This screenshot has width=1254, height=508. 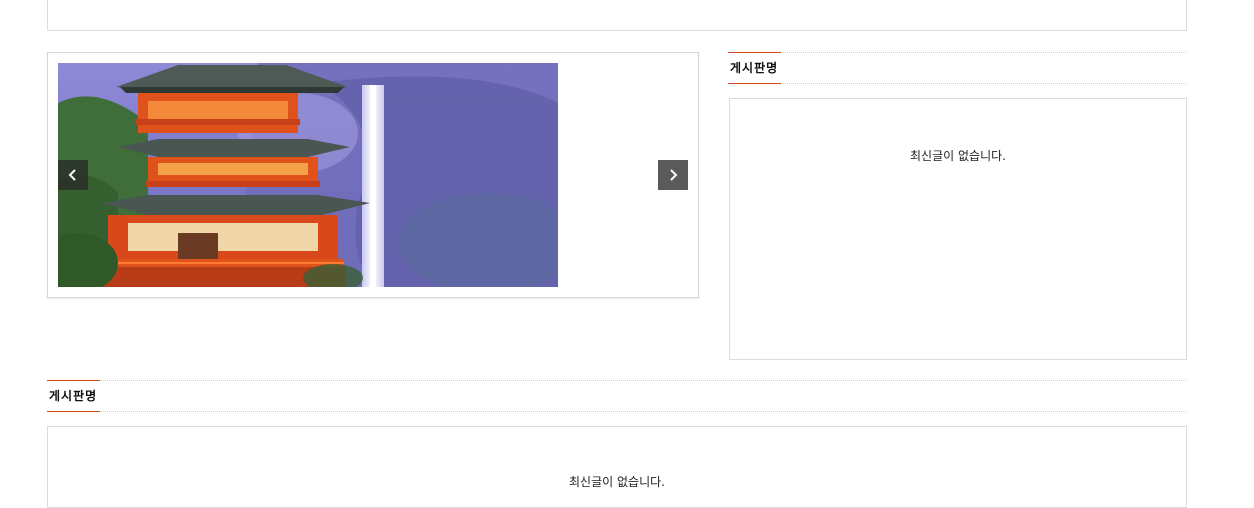 I want to click on slider-prev-button, so click(x=73, y=175).